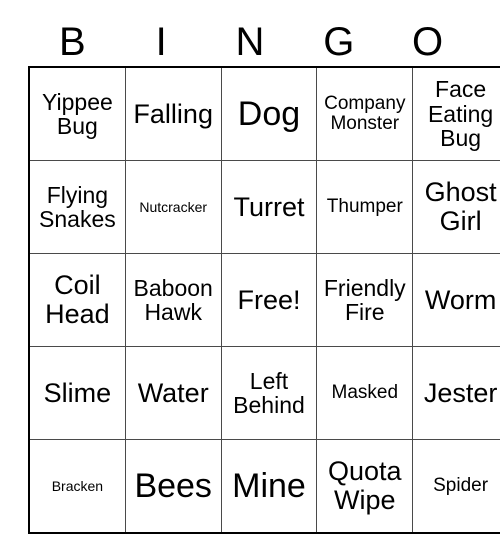 Image resolution: width=500 pixels, height=544 pixels. I want to click on bingo-cell-label: Falling, so click(173, 113).